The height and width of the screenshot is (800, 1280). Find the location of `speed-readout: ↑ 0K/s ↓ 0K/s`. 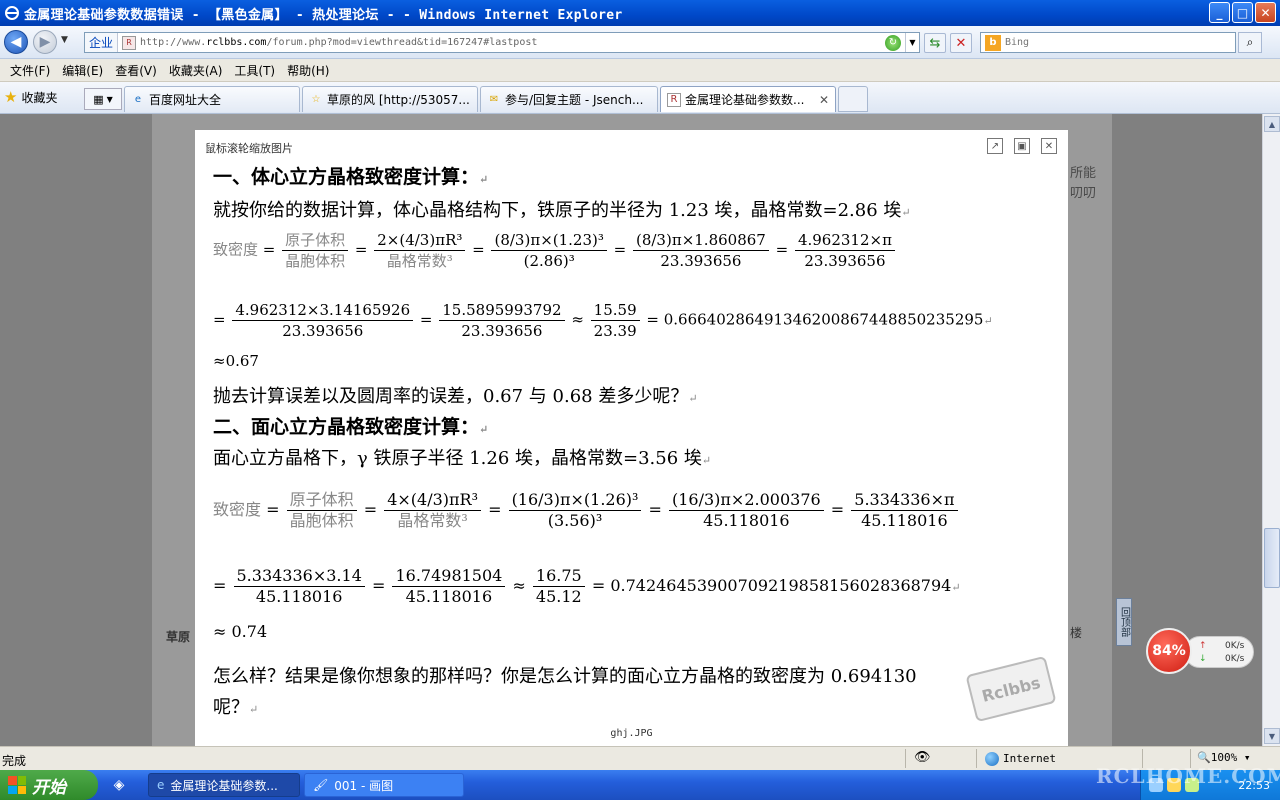

speed-readout: ↑ 0K/s ↓ 0K/s is located at coordinates (1219, 652).